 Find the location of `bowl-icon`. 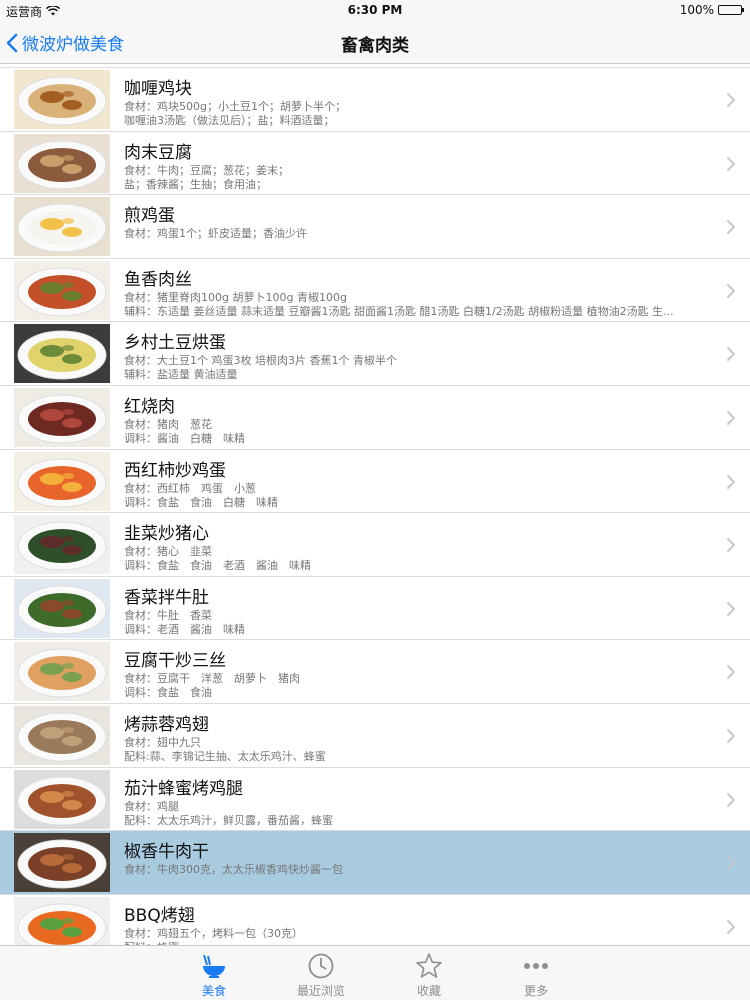

bowl-icon is located at coordinates (214, 966).